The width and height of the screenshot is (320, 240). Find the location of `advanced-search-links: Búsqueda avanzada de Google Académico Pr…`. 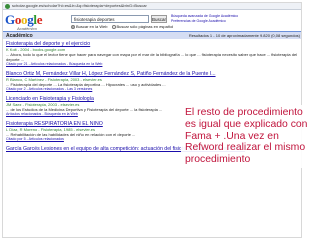

advanced-search-links: Búsqueda avanzada de Google Académico Pr… is located at coordinates (204, 18).